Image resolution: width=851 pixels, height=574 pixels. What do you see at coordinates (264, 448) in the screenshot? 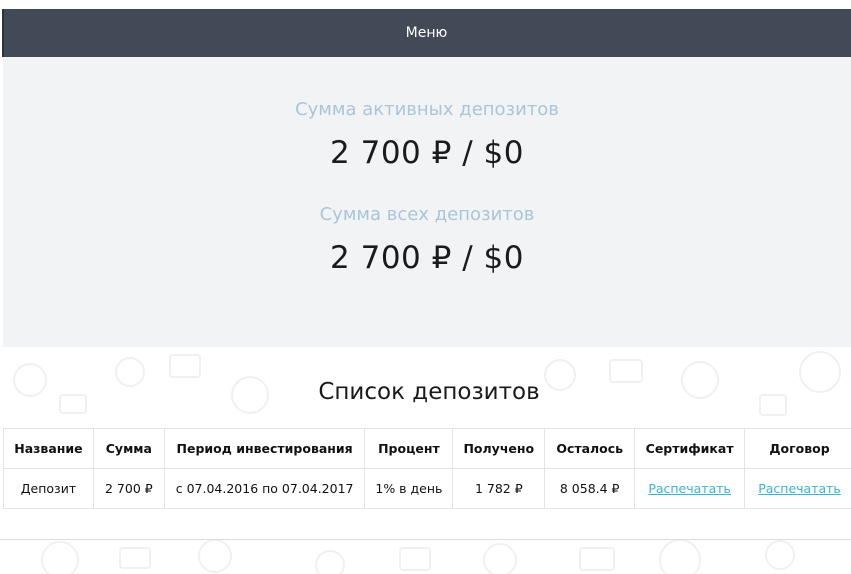
I see `column-header-period: Период инвестирования` at bounding box center [264, 448].